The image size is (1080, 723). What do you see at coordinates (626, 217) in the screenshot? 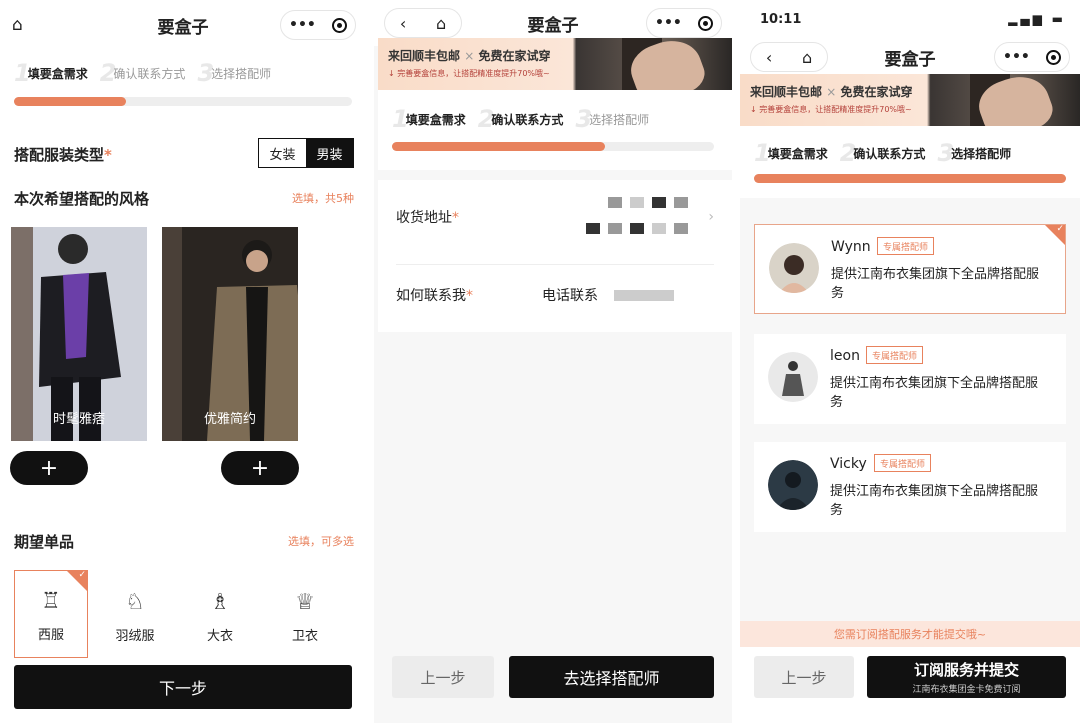
I see `address-value-redacted` at bounding box center [626, 217].